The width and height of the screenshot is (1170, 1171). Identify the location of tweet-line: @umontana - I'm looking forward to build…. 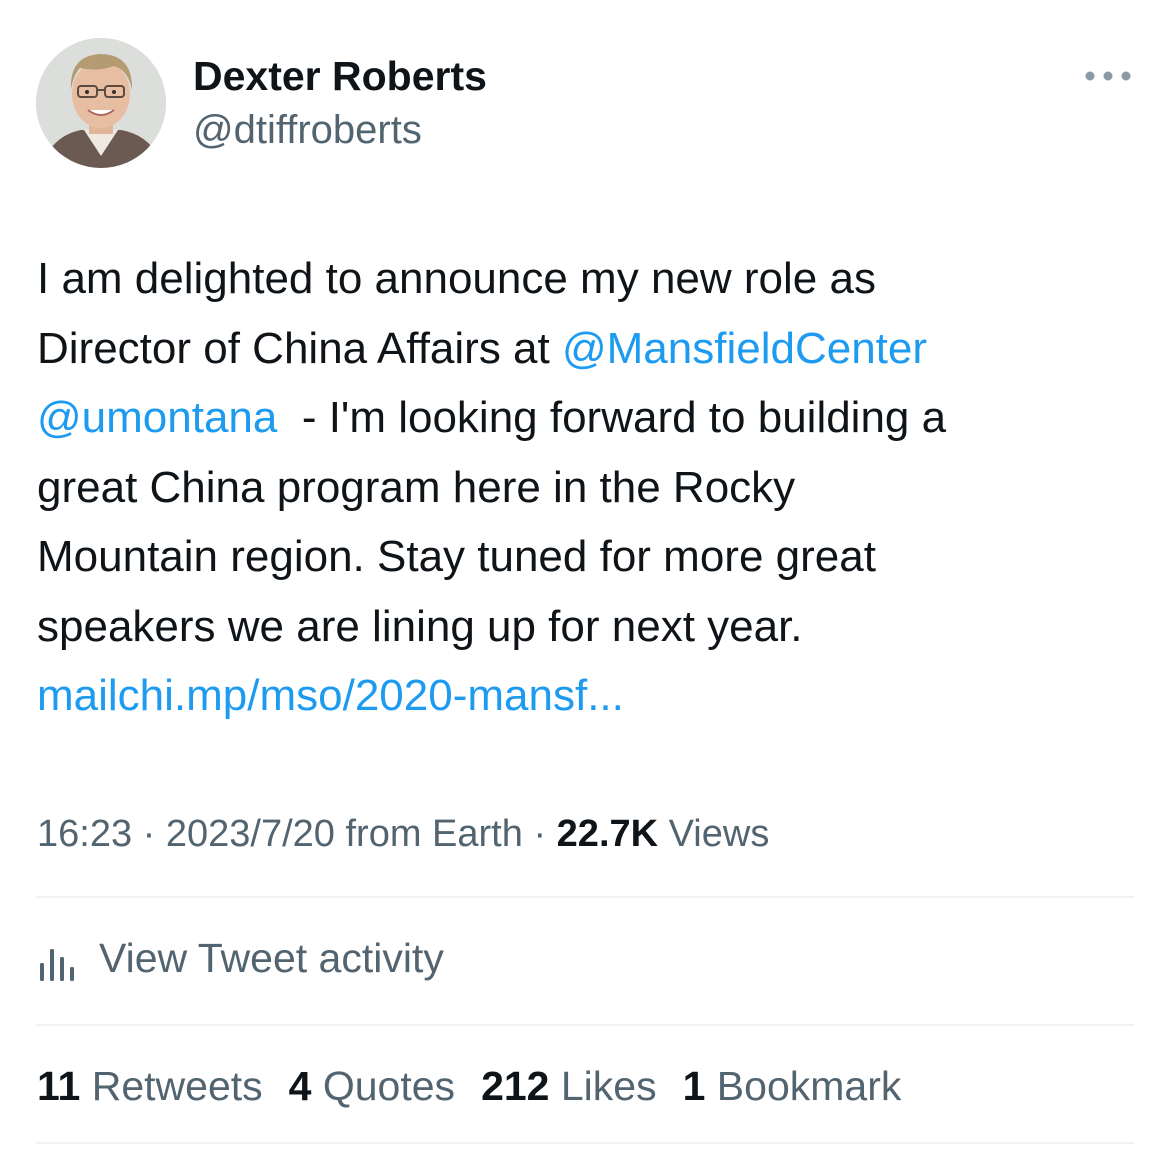
(587, 418).